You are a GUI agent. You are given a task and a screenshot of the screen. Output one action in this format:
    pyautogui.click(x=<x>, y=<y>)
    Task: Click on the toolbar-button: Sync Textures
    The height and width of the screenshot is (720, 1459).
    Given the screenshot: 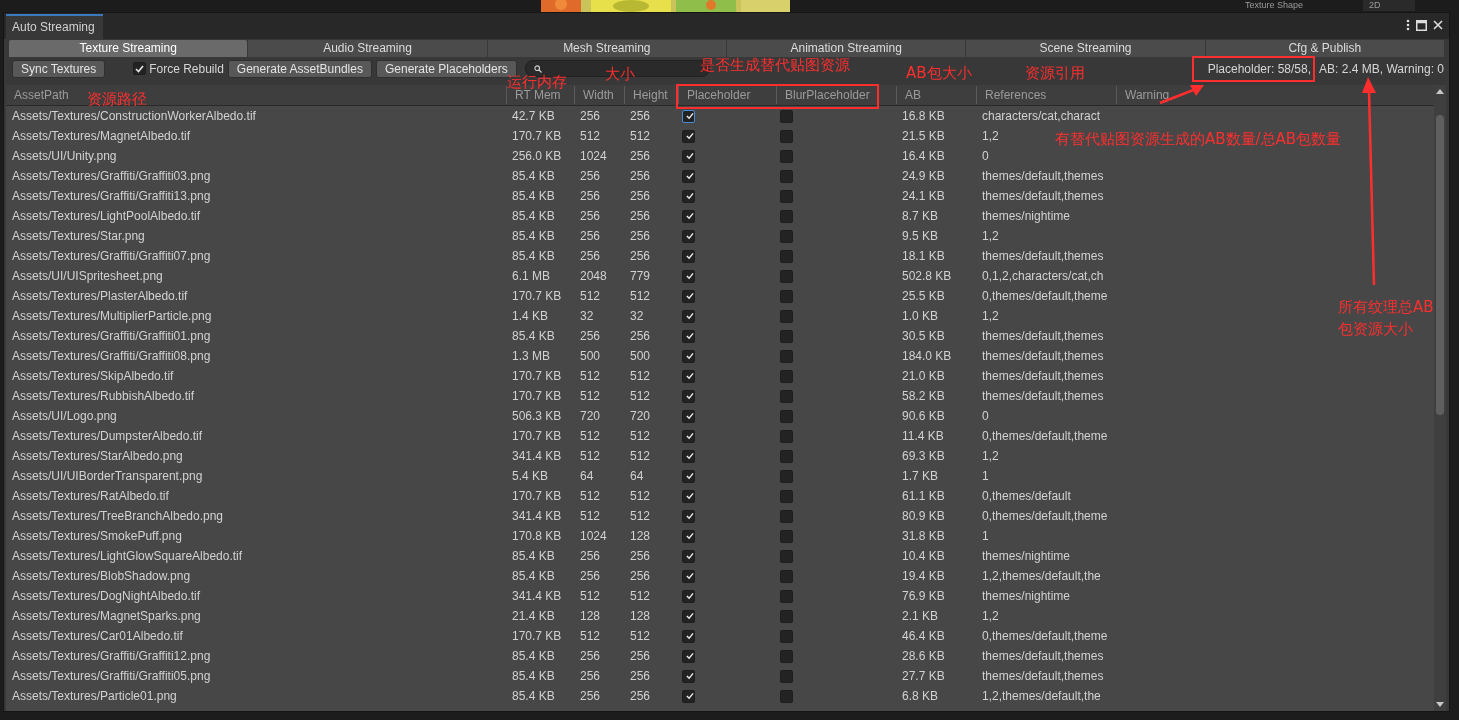 What is the action you would take?
    pyautogui.click(x=59, y=68)
    